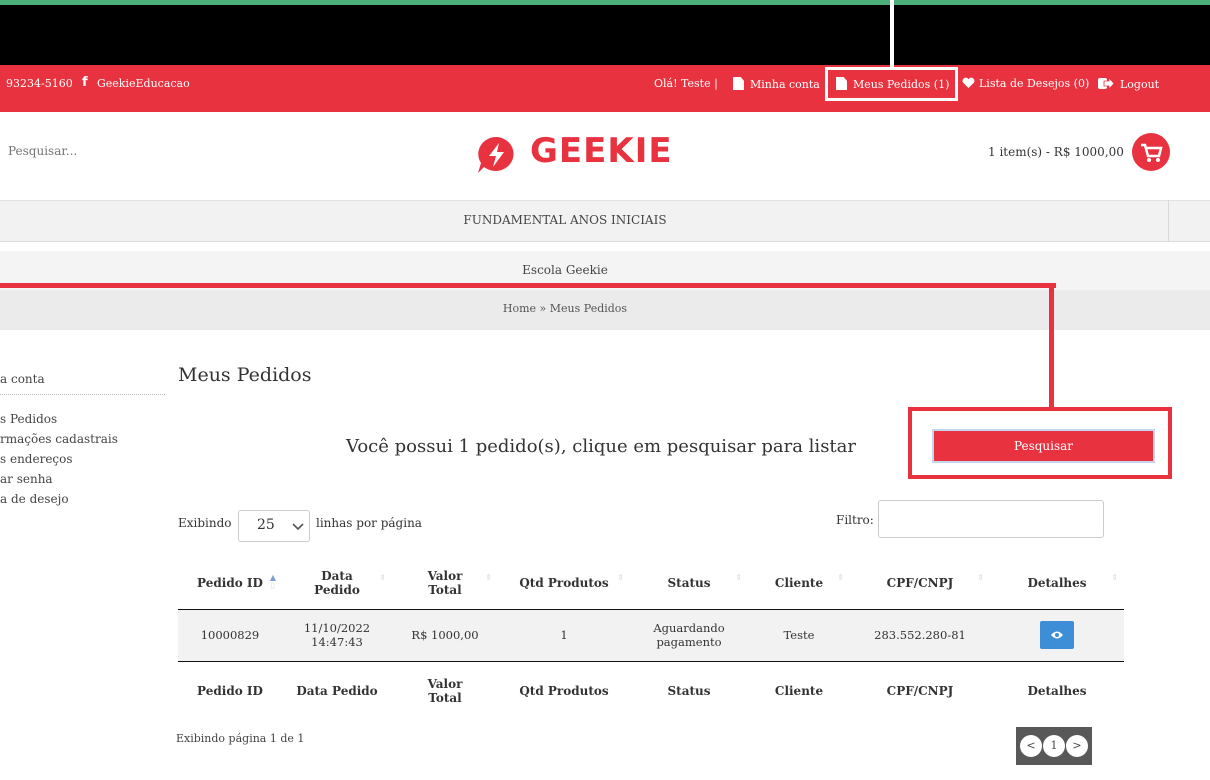  I want to click on page-1-button: 1, so click(1054, 746).